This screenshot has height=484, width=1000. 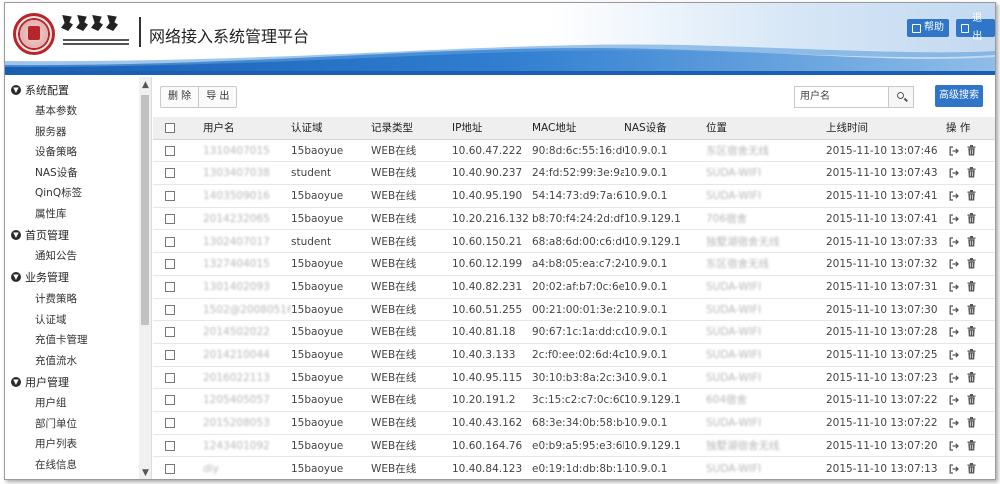 I want to click on sidebar-item: 通知公告, so click(x=56, y=256).